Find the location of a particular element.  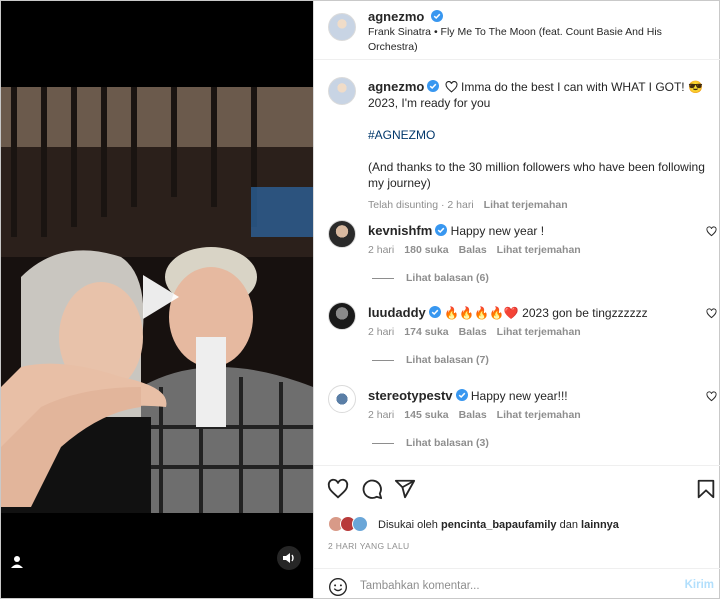

likes-middle: dan is located at coordinates (568, 525).